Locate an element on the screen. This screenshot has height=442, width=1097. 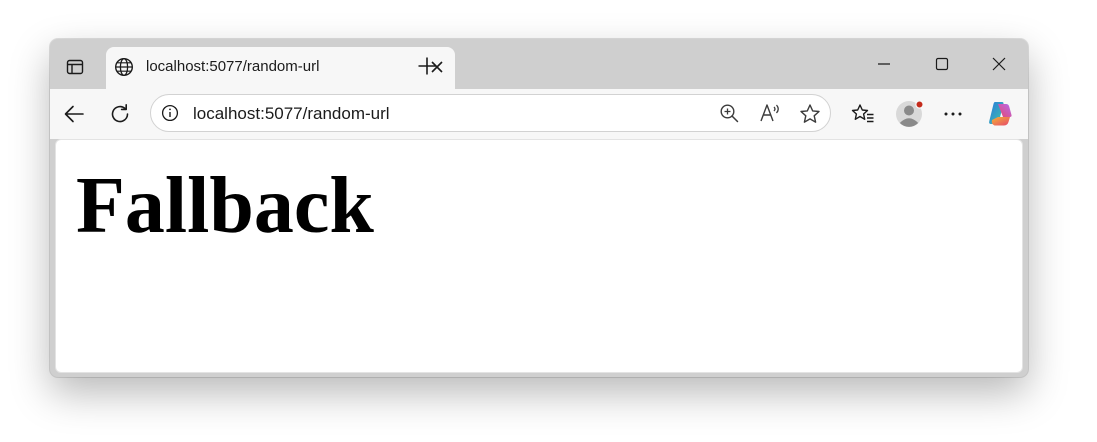
back-icon is located at coordinates (74, 114).